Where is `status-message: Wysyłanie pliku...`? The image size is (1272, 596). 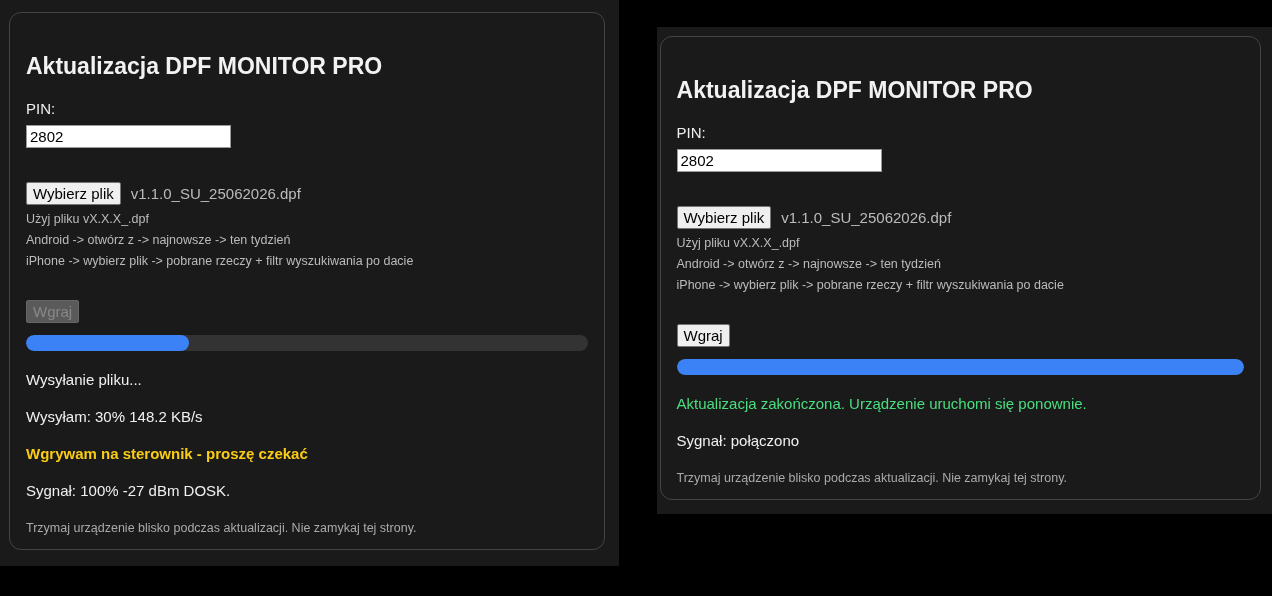
status-message: Wysyłanie pliku... is located at coordinates (84, 379).